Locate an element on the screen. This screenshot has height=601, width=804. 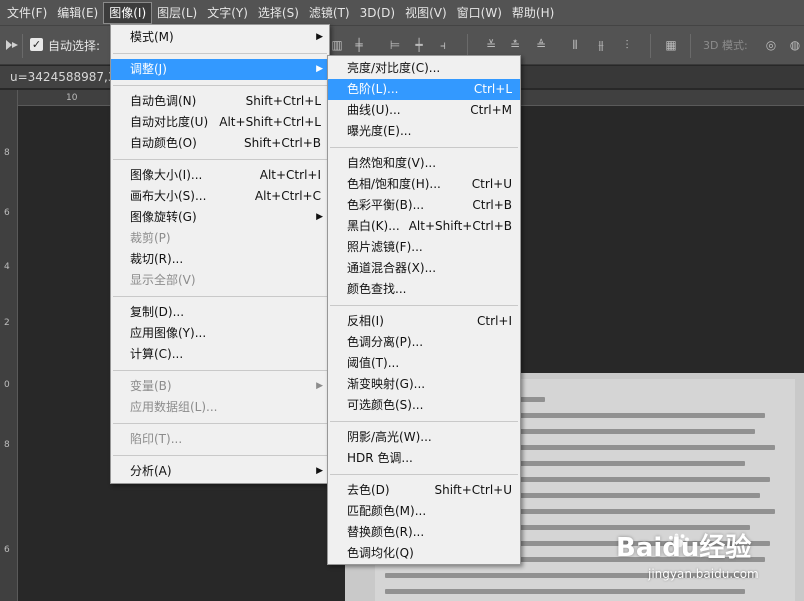
menu-1: 编辑(E) is located at coordinates (77, 13).